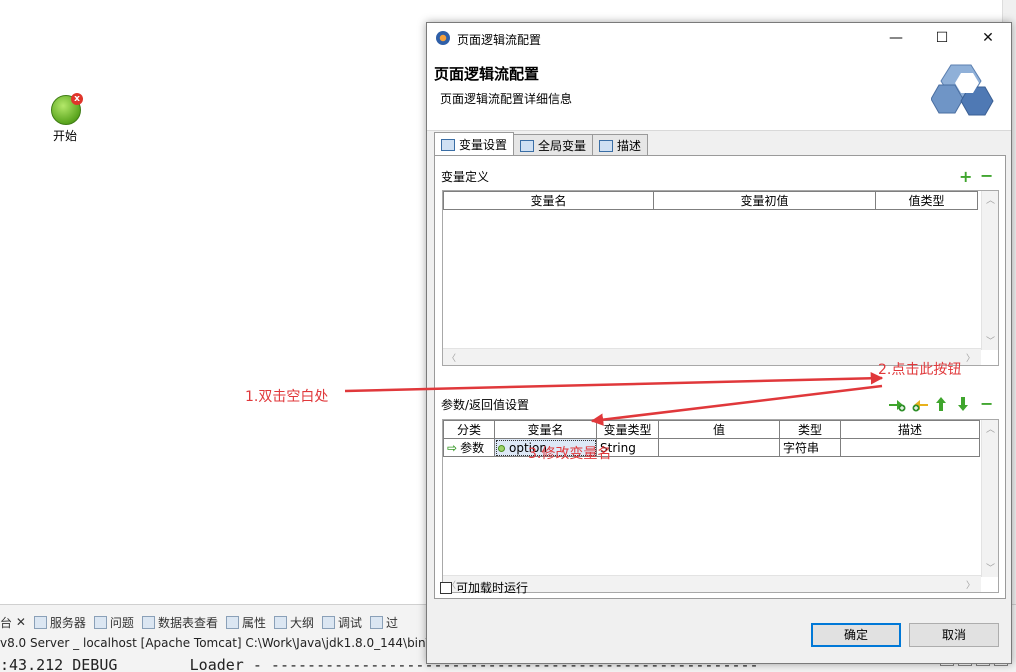  Describe the element at coordinates (448, 144) in the screenshot. I see `variable-tab-icon` at that location.